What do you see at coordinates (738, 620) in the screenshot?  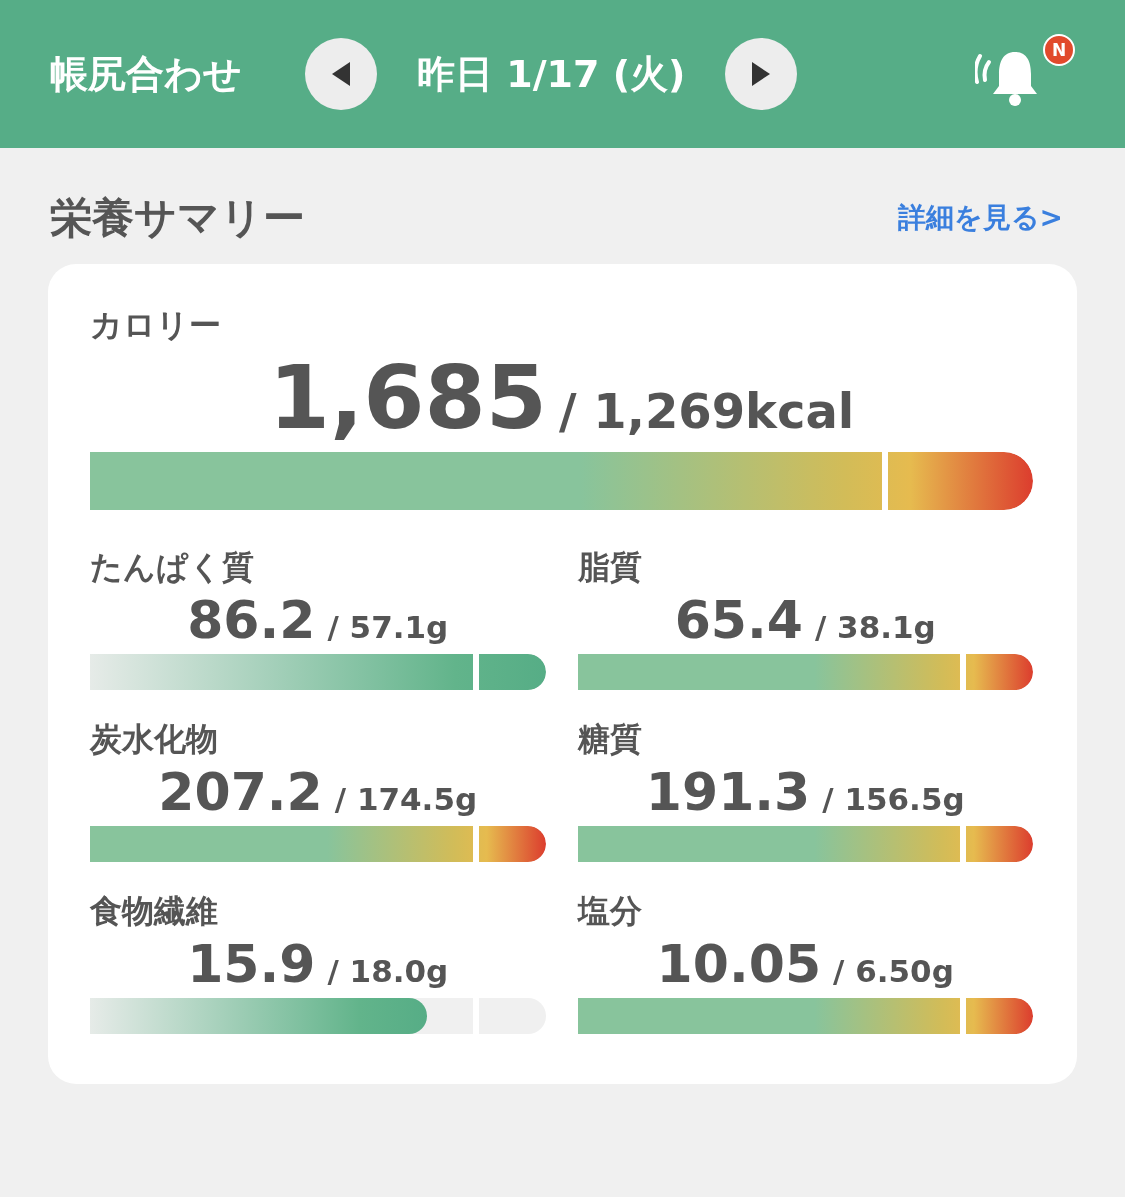 I see `intake-value: 65.4` at bounding box center [738, 620].